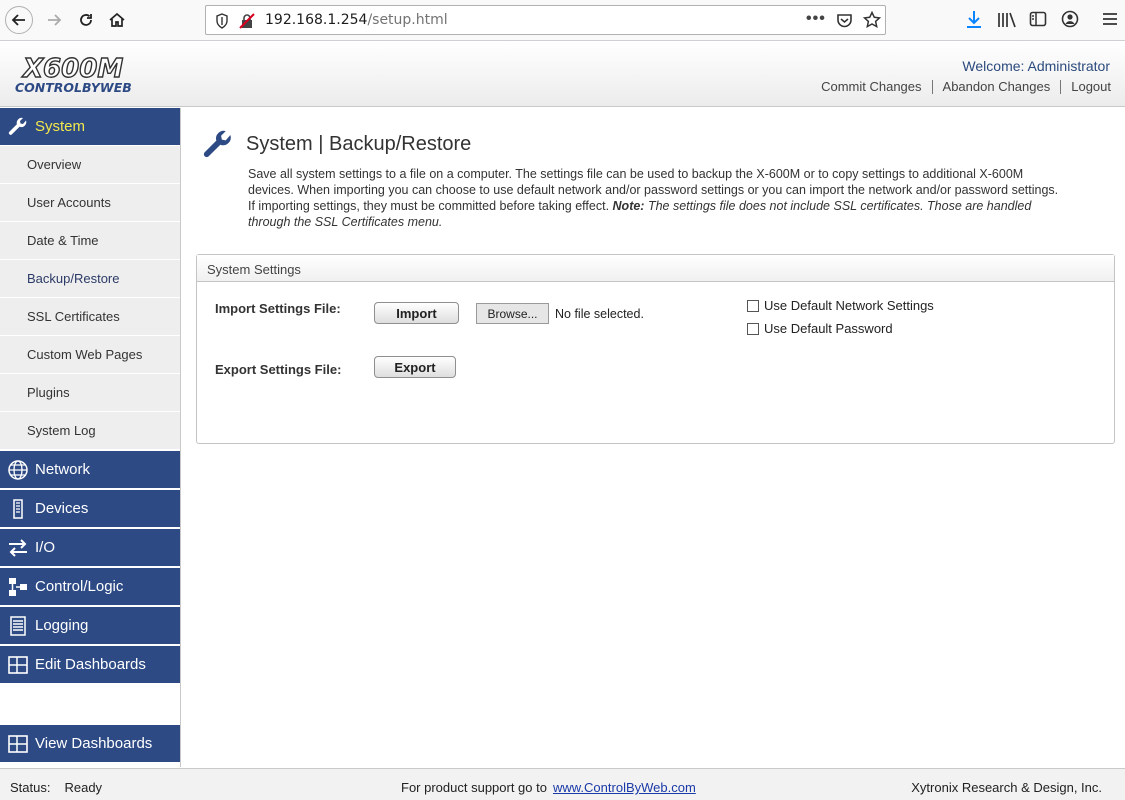 The image size is (1125, 800). What do you see at coordinates (17, 587) in the screenshot?
I see `flowchart-icon` at bounding box center [17, 587].